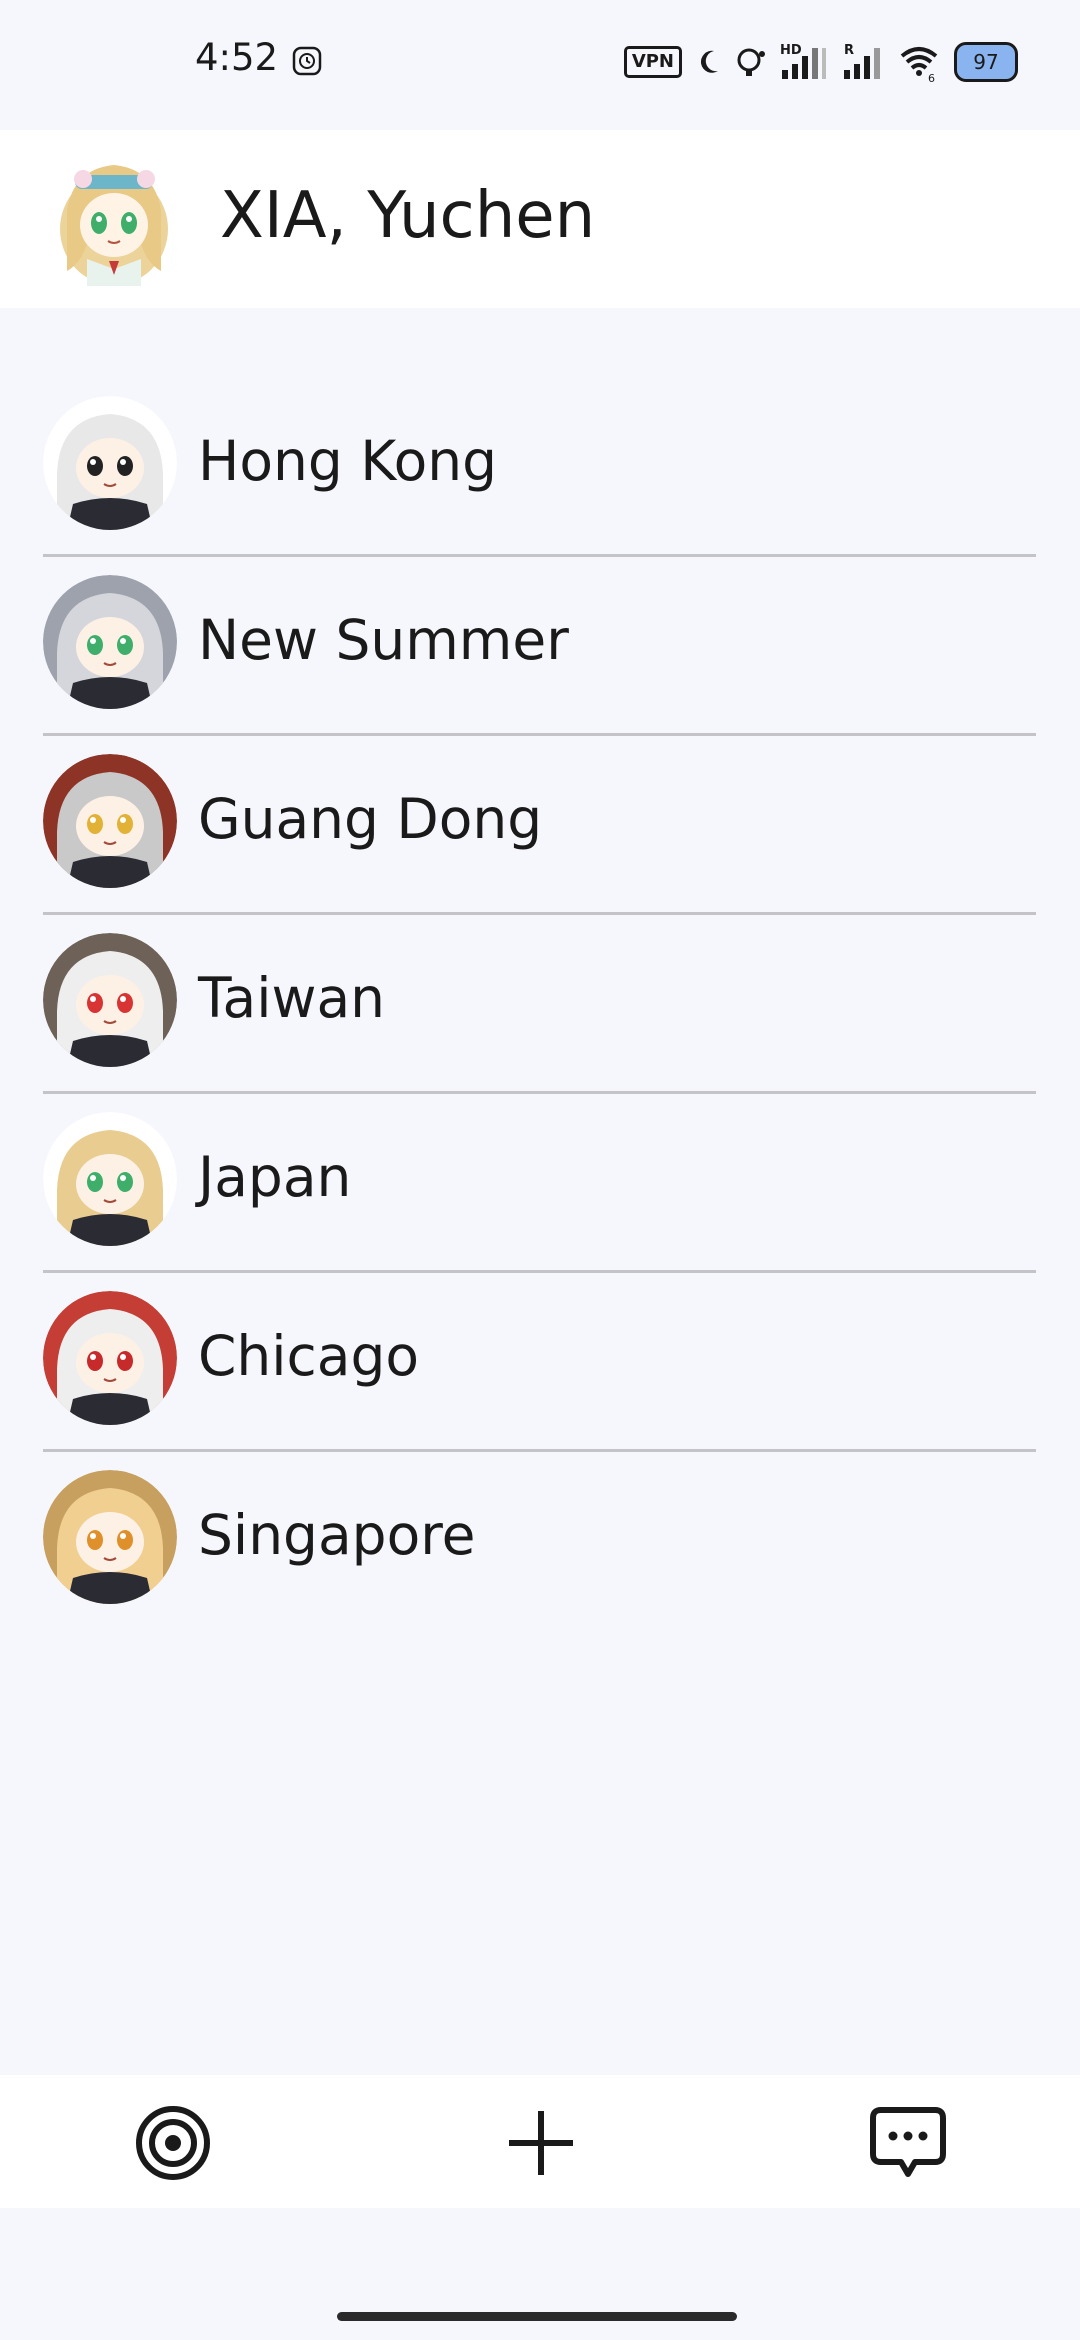 This screenshot has height=2340, width=1080. I want to click on vpn-icon: VPN, so click(652, 62).